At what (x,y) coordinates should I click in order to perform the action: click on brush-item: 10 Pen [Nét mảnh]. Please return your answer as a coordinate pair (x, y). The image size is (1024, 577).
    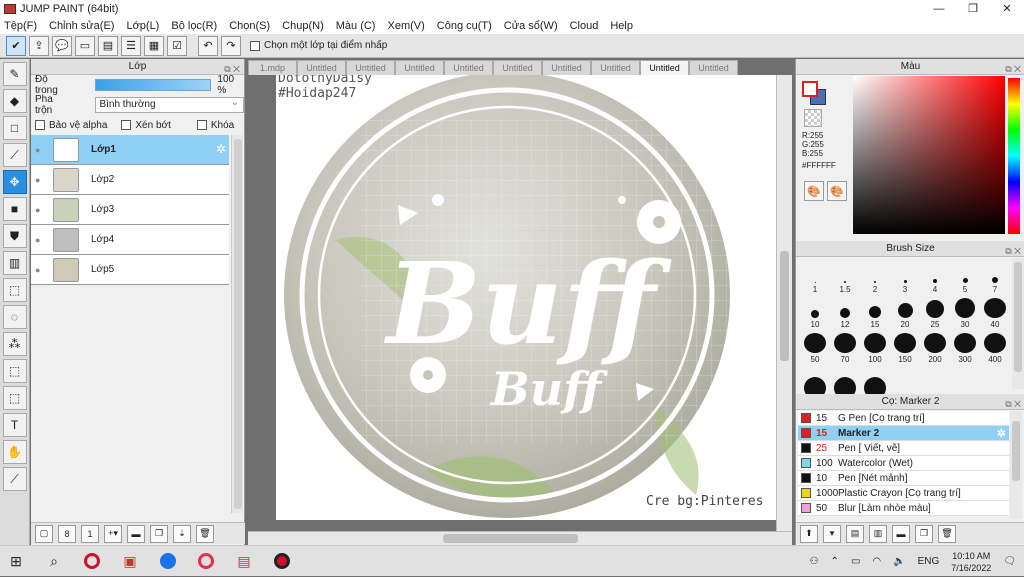
    Looking at the image, I should click on (903, 478).